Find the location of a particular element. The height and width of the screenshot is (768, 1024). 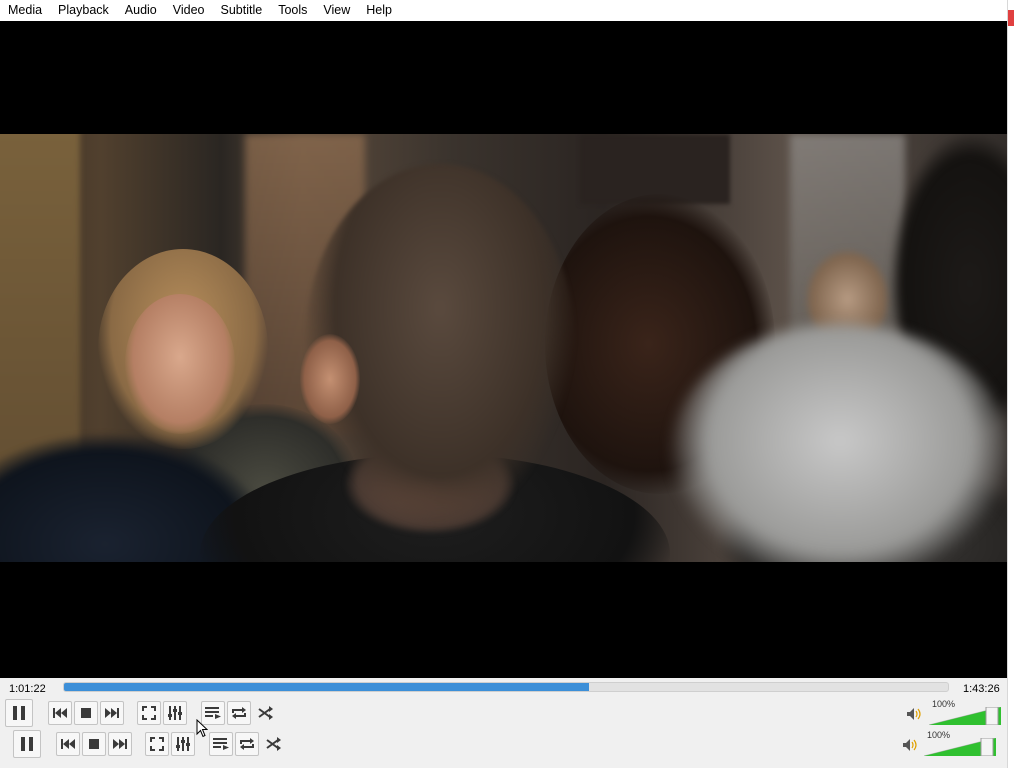

menu-video: Video is located at coordinates (189, 10).